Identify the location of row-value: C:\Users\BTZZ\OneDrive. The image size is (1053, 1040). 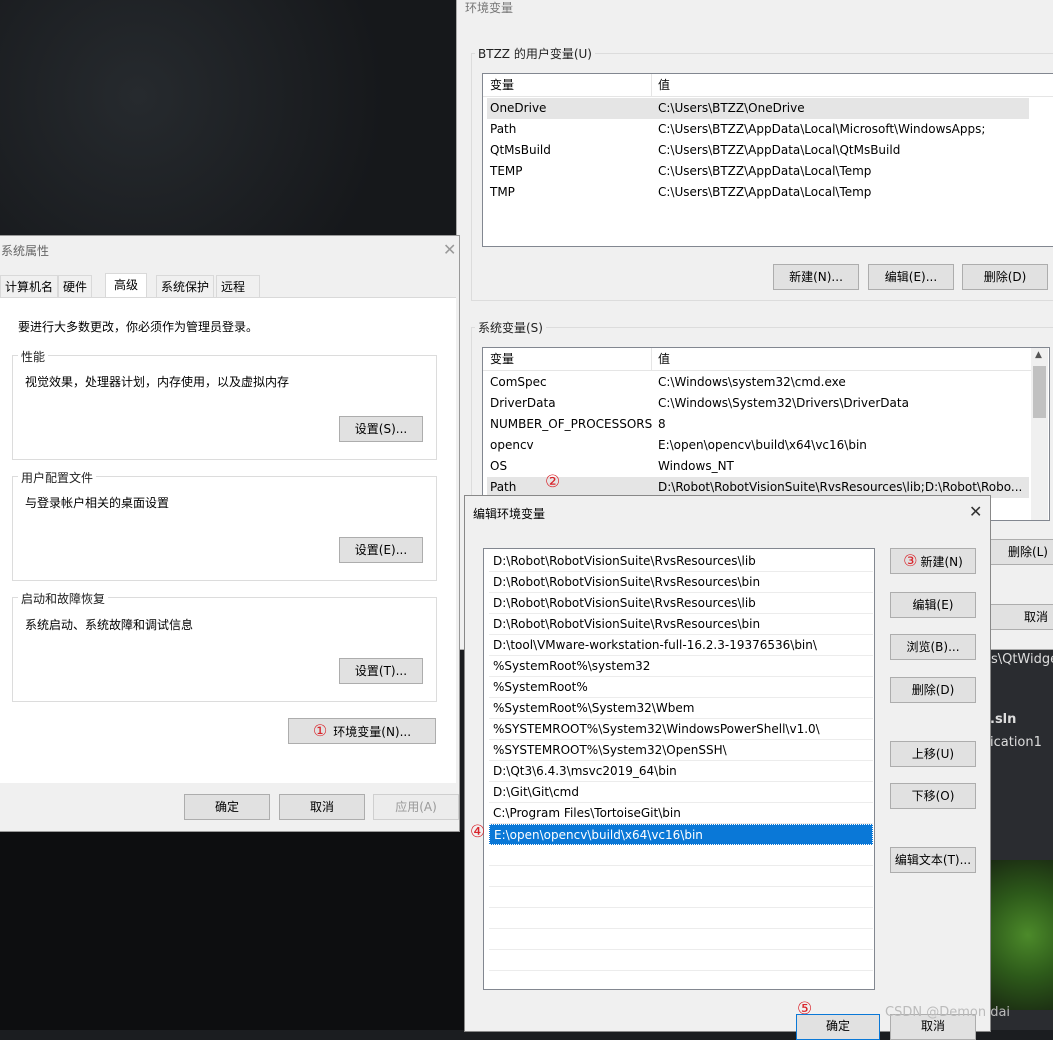
(731, 108).